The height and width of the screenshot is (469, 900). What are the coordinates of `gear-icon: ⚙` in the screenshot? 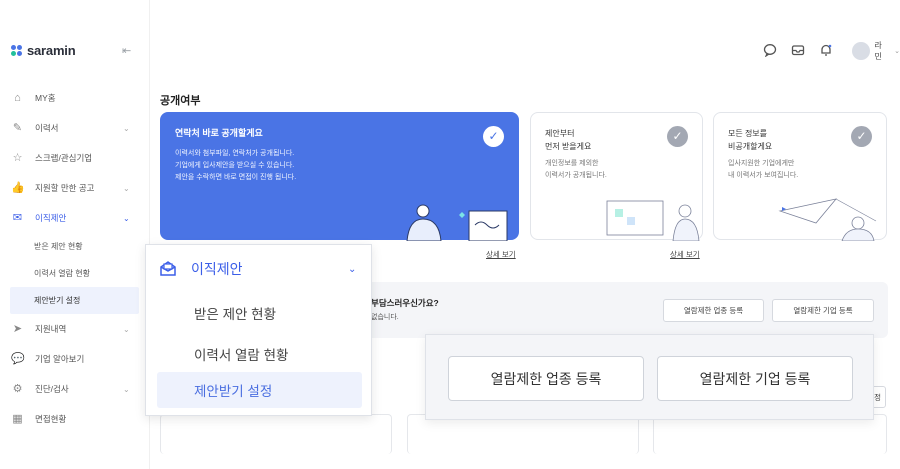 It's located at (17, 388).